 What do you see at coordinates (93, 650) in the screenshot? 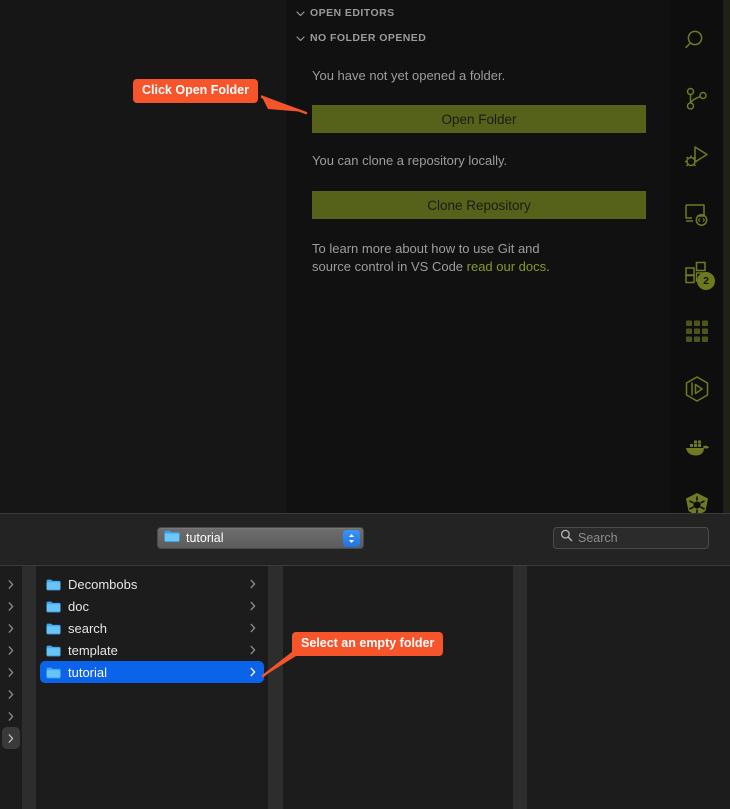
I see `list-item-label: template` at bounding box center [93, 650].